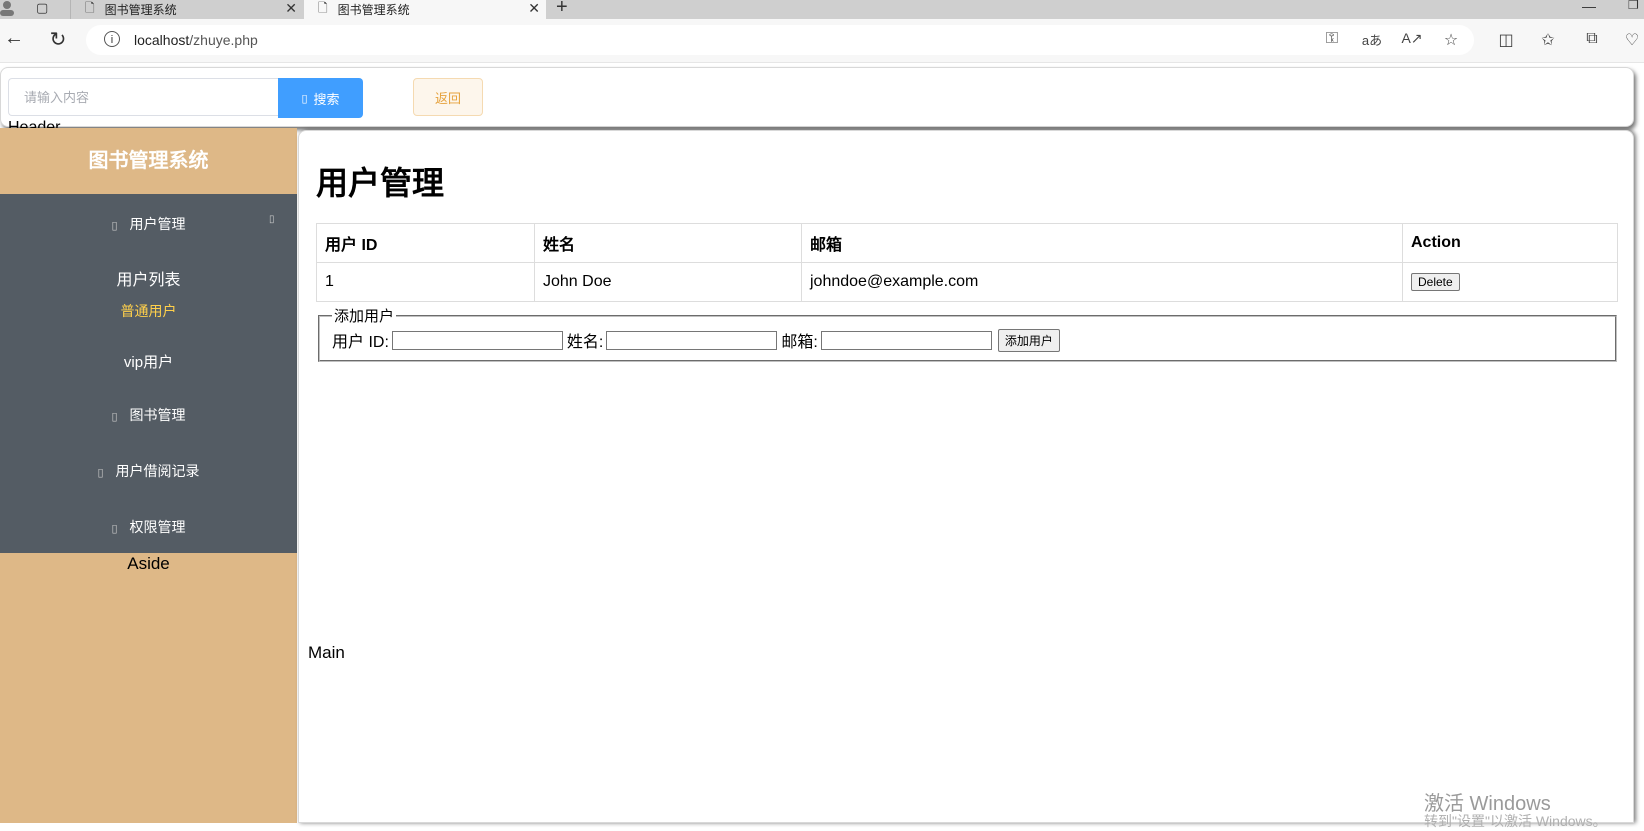 The image size is (1644, 831). What do you see at coordinates (58, 39) in the screenshot?
I see `refresh-icon: ↻` at bounding box center [58, 39].